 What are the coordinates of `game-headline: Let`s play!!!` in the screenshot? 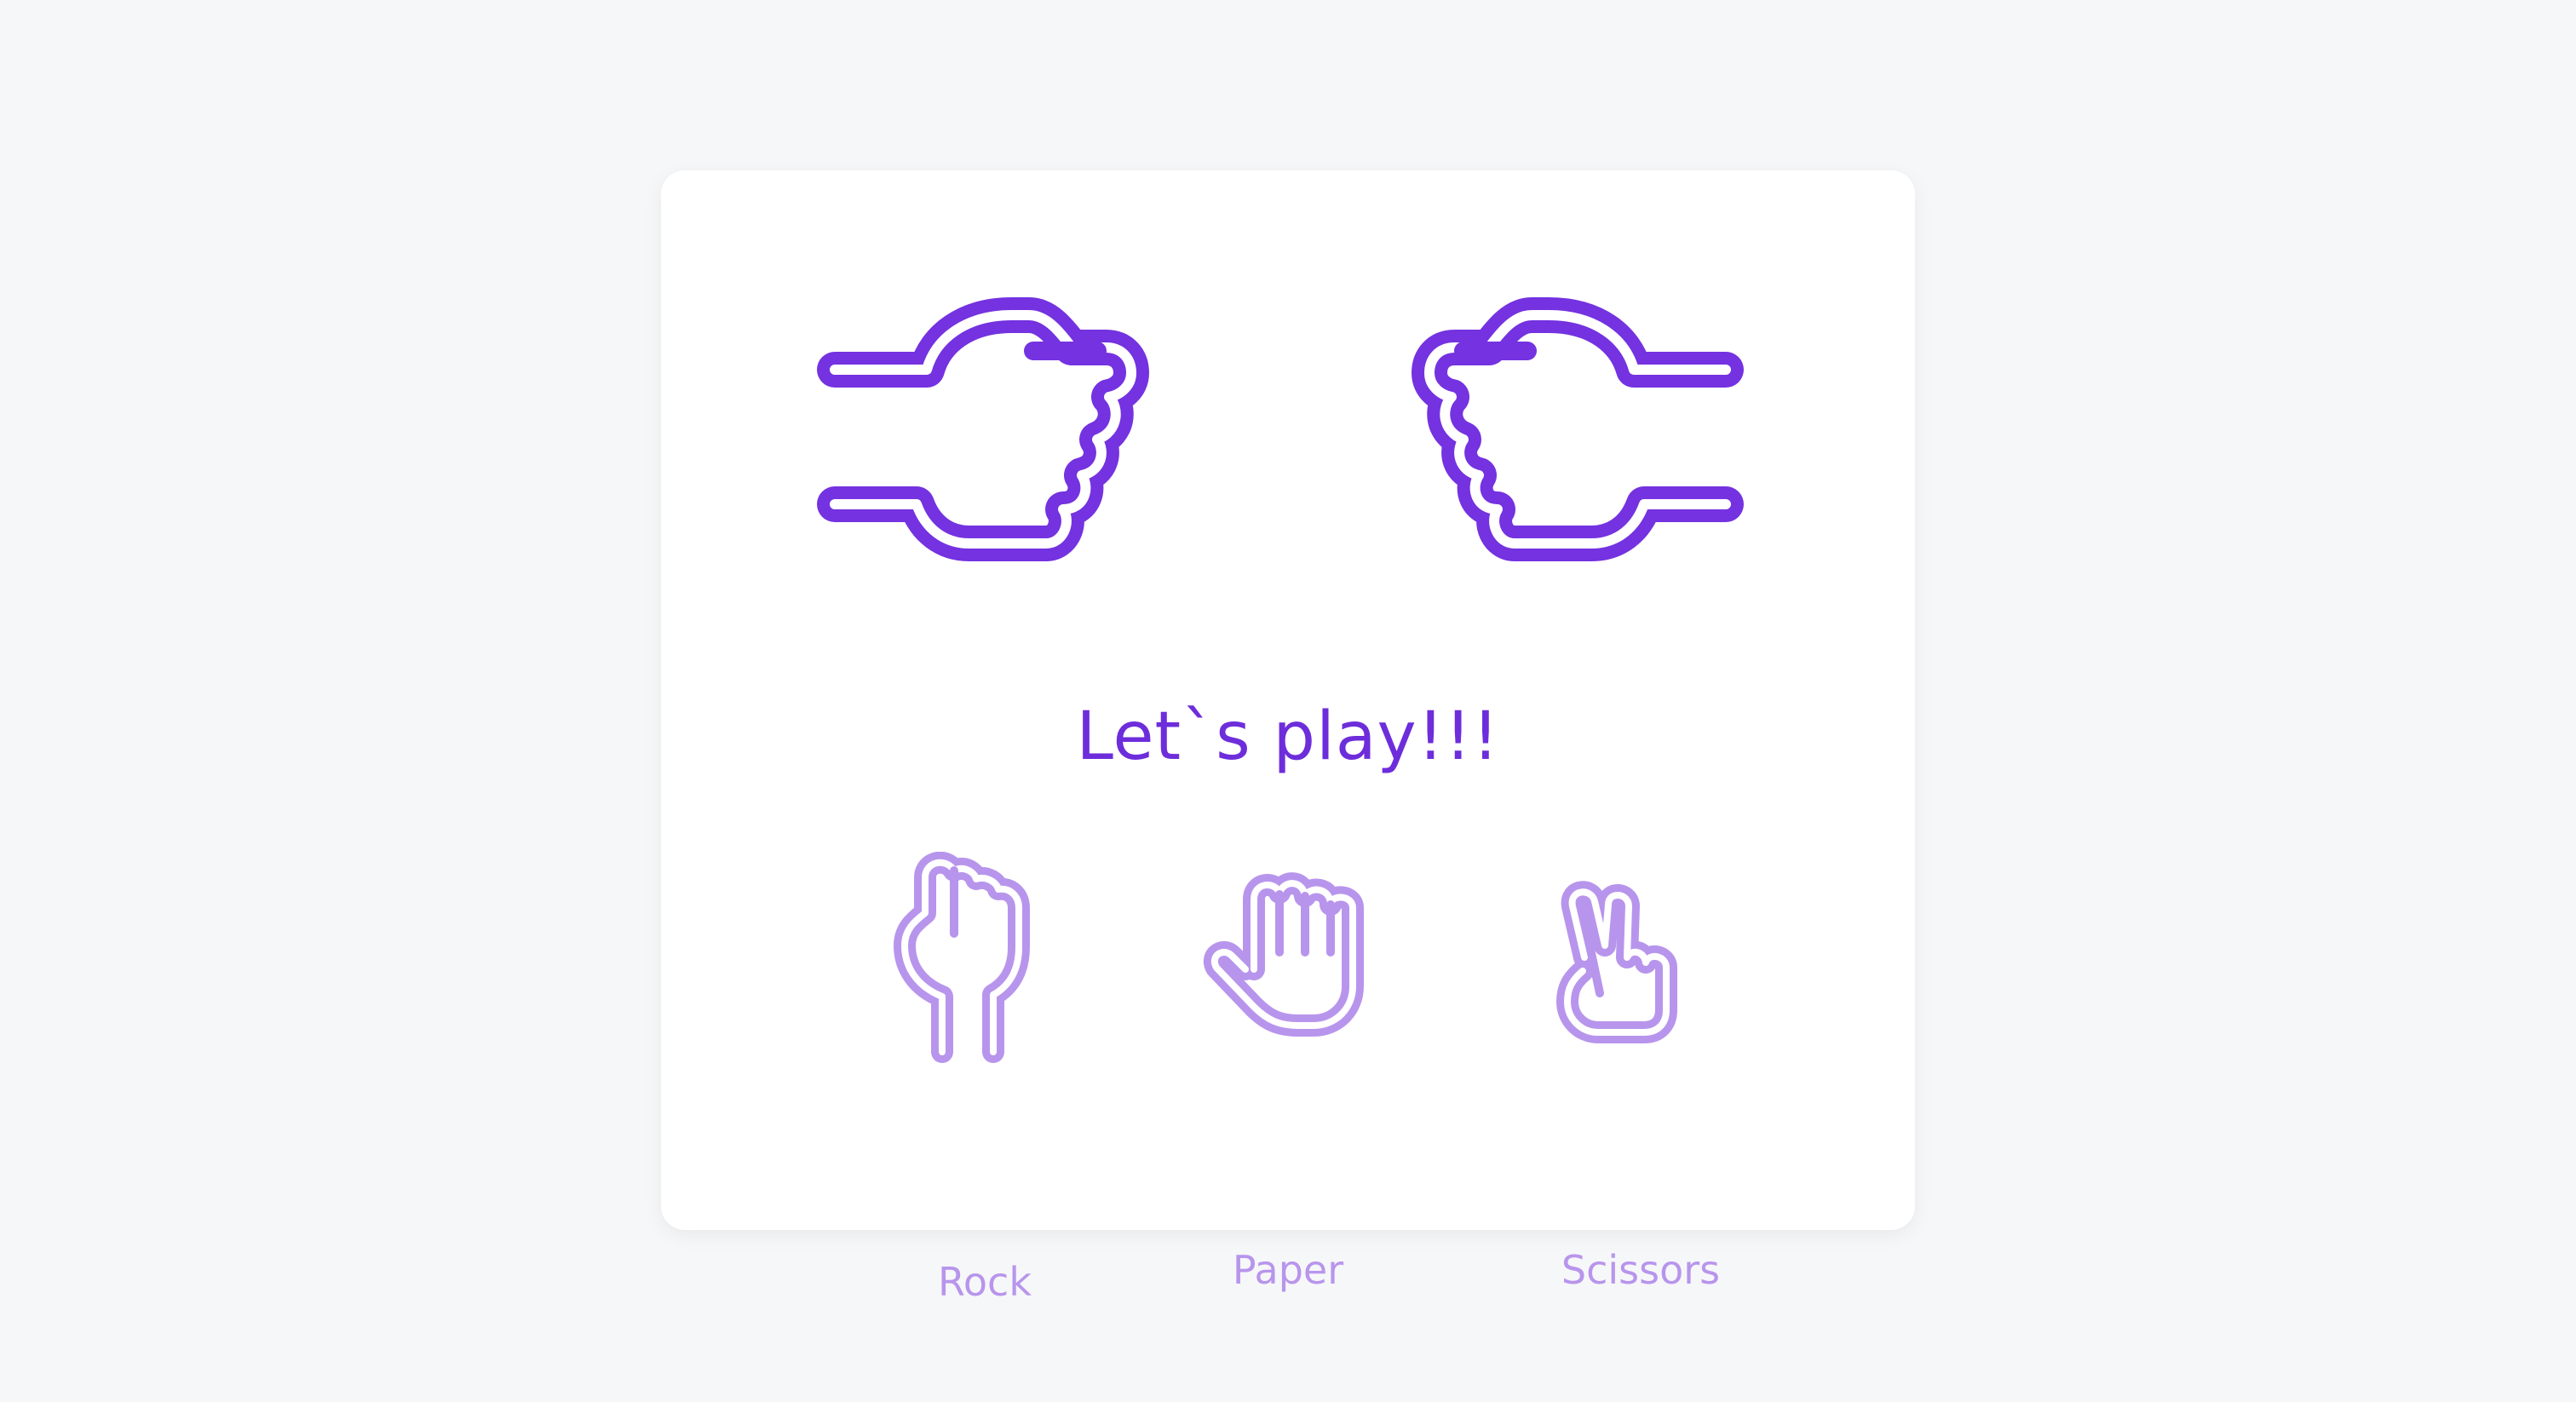 It's located at (1288, 736).